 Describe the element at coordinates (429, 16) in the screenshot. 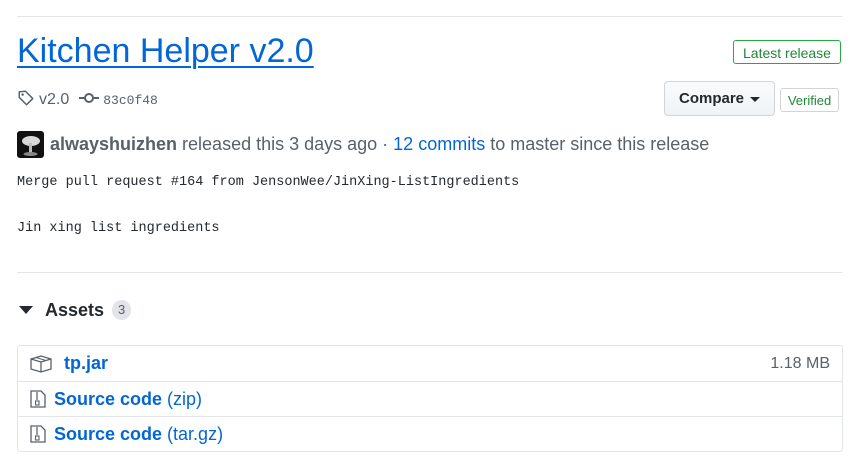

I see `top-divider` at that location.